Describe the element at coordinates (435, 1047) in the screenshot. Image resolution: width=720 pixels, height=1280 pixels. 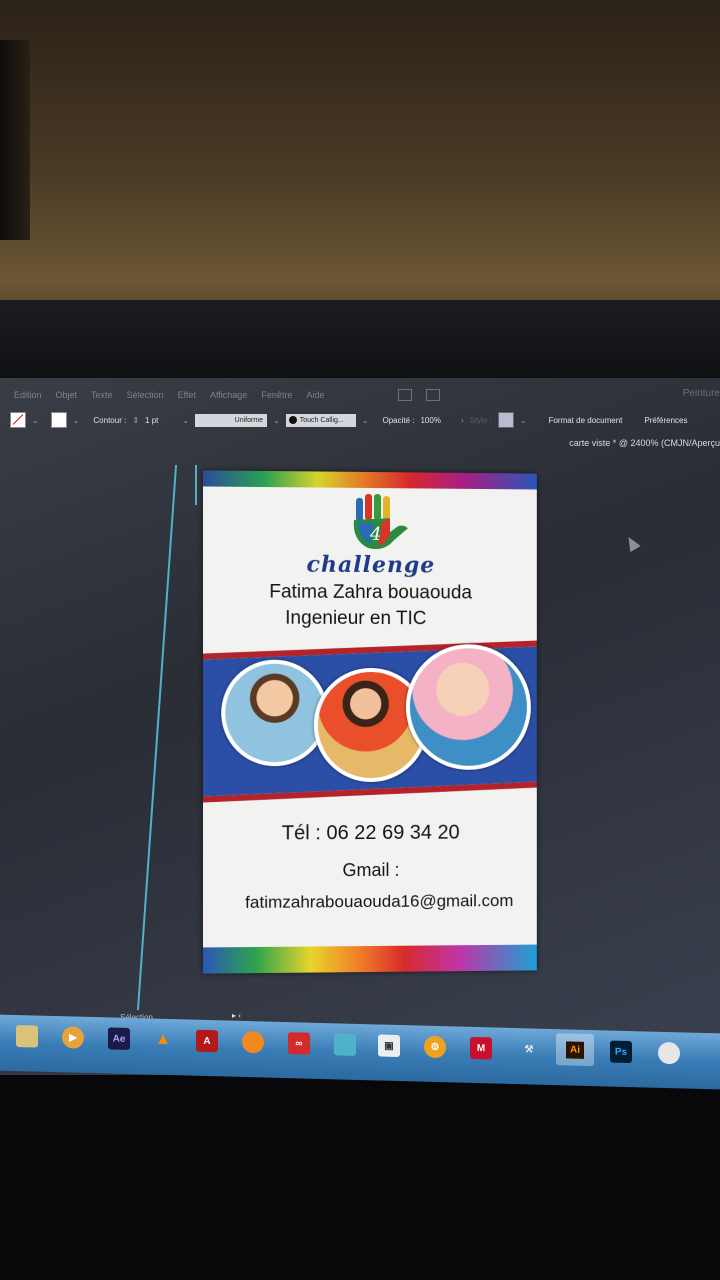
I see `settings-app-icon: ⚙` at that location.